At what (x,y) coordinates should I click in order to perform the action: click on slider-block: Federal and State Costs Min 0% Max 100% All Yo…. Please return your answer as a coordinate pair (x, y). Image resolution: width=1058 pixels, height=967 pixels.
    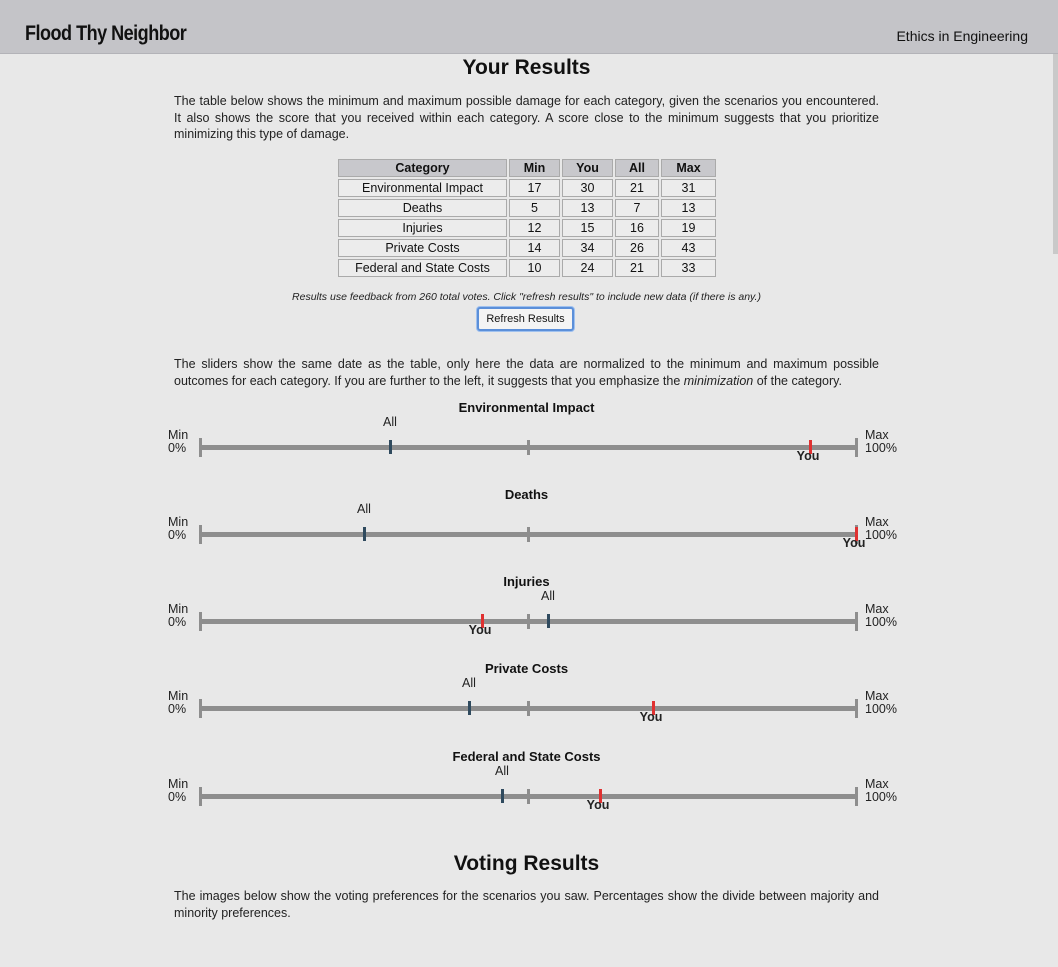
    Looking at the image, I should click on (526, 792).